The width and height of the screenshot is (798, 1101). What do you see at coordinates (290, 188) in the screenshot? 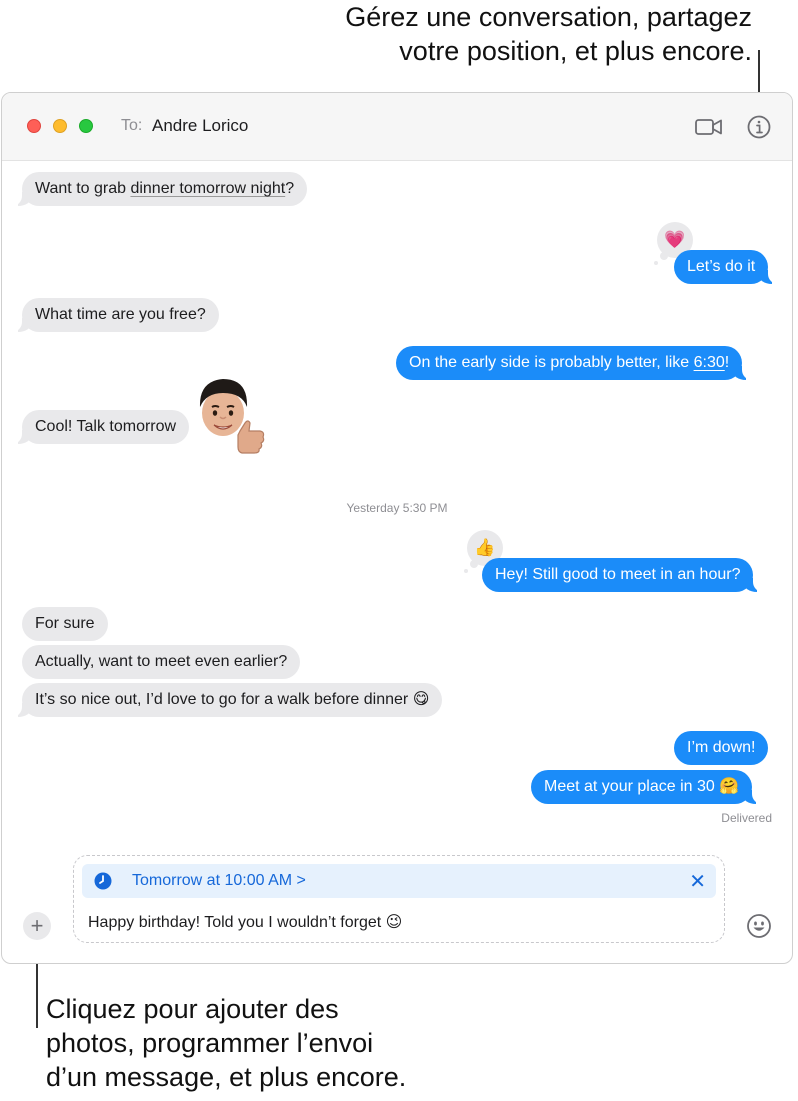
I see `message-text: ?` at bounding box center [290, 188].